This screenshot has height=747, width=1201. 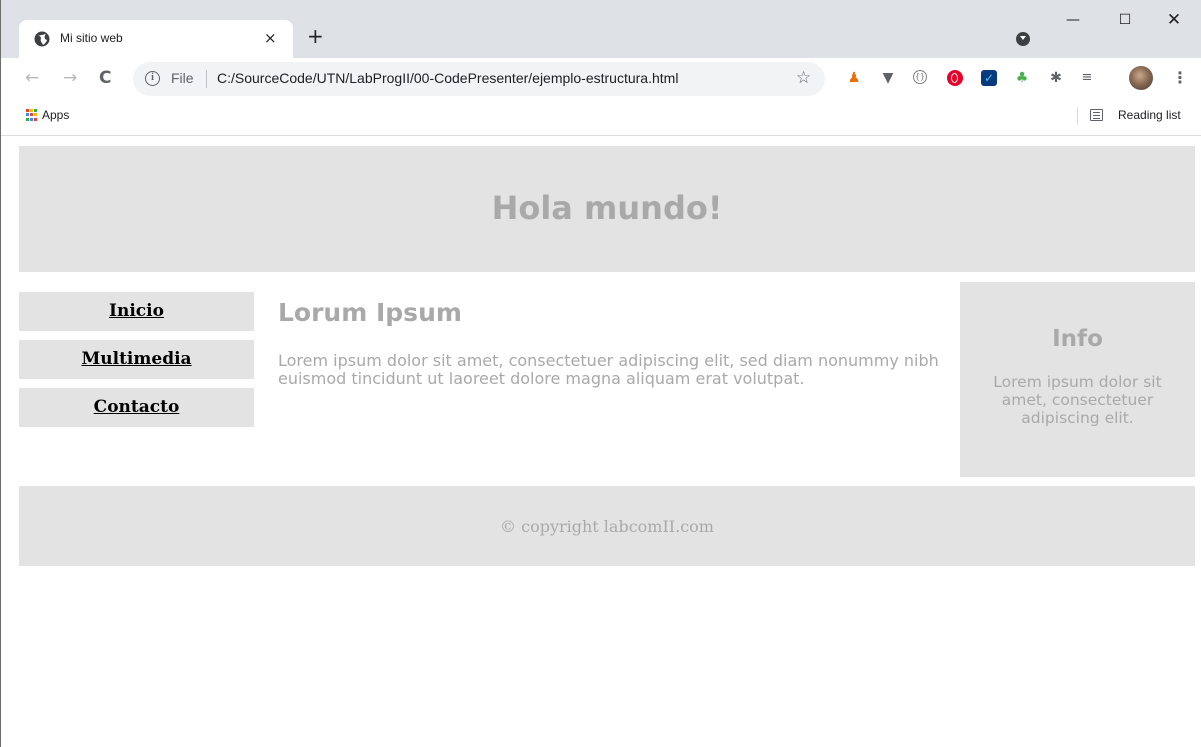 I want to click on window-close-button: ✕, so click(x=1174, y=20).